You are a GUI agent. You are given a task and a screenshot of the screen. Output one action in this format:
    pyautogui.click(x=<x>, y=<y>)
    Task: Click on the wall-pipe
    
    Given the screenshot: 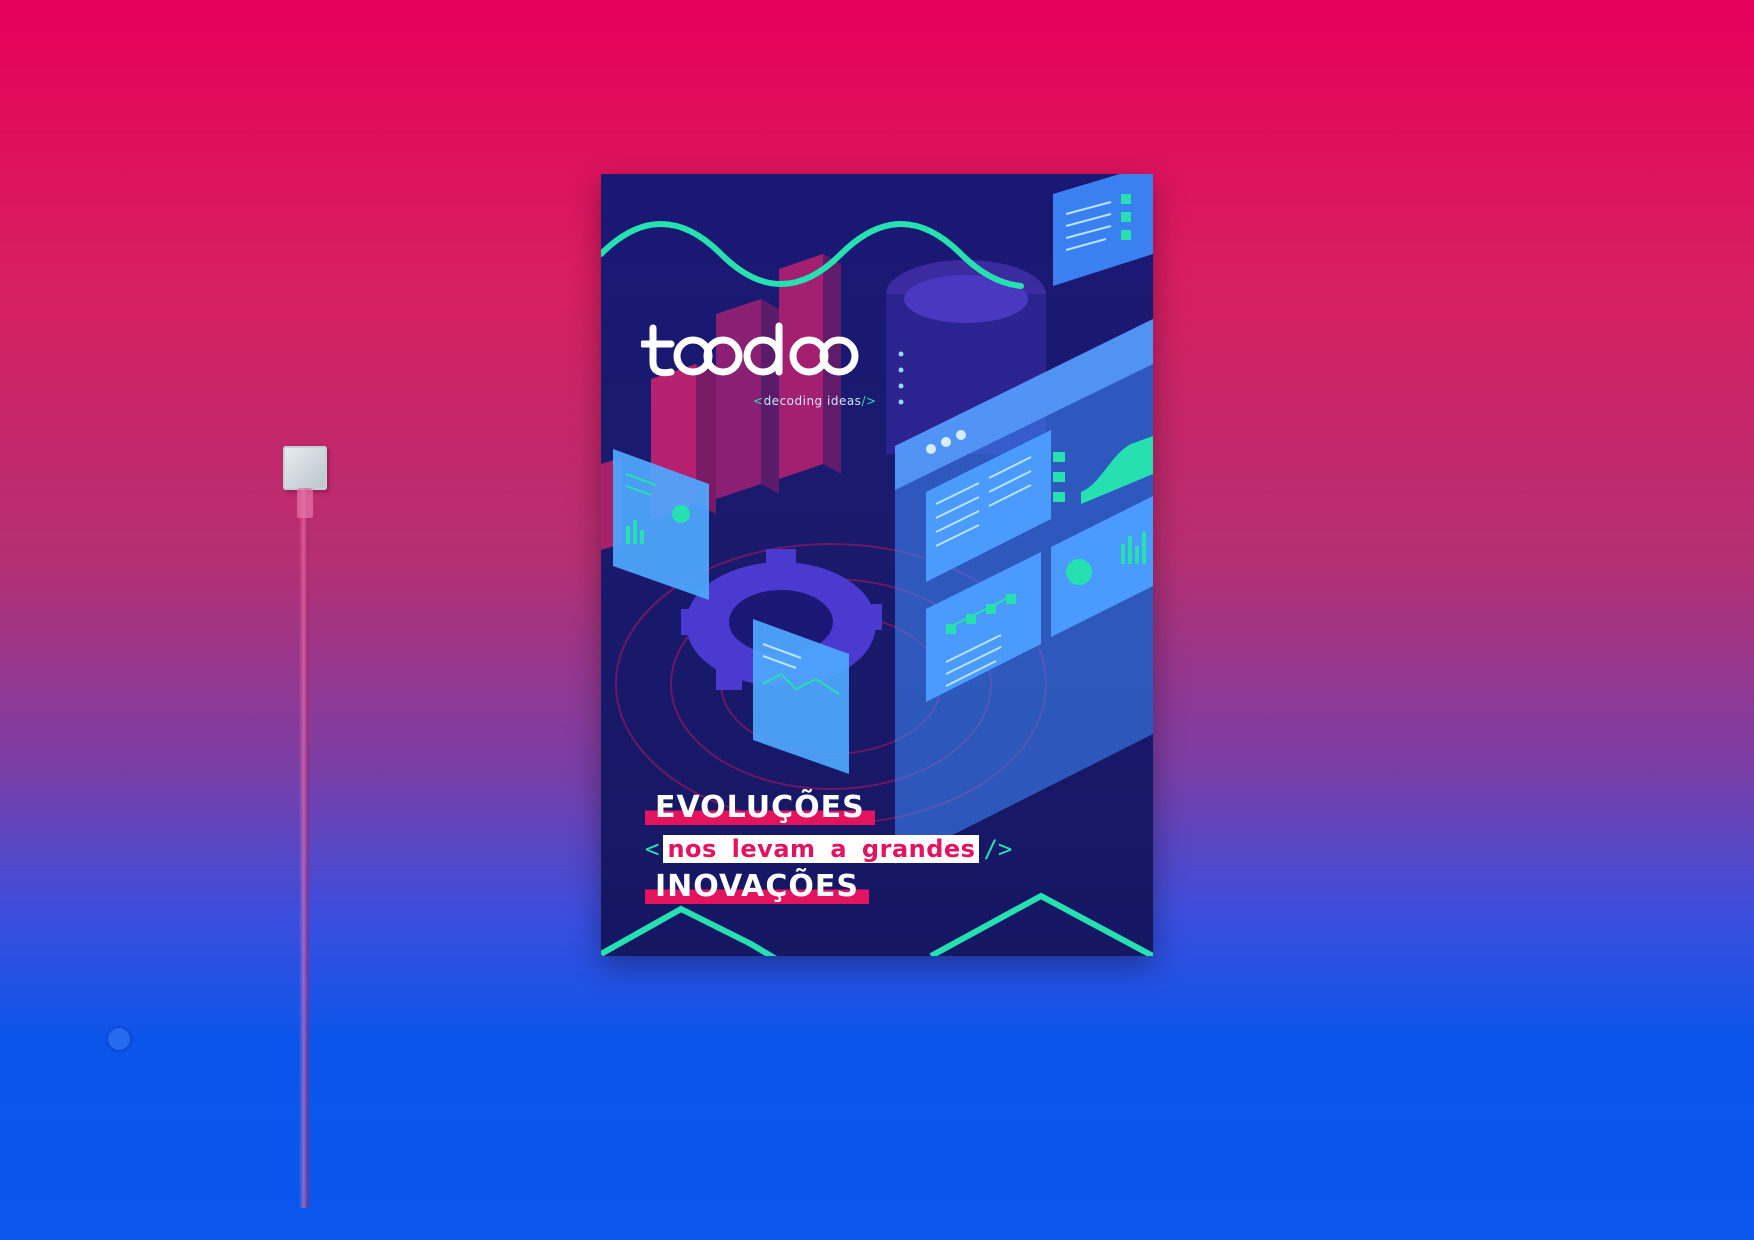 What is the action you would take?
    pyautogui.click(x=305, y=848)
    